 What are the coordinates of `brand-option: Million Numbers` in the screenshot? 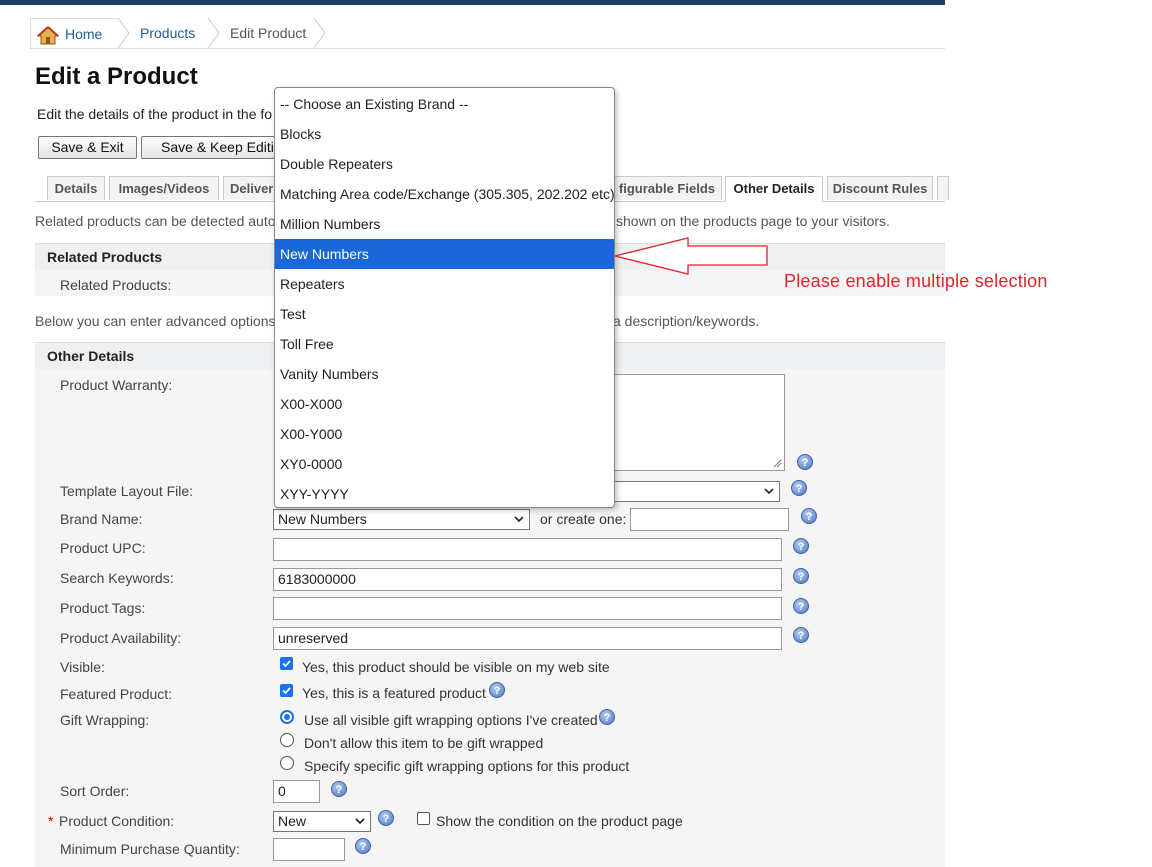 It's located at (444, 224).